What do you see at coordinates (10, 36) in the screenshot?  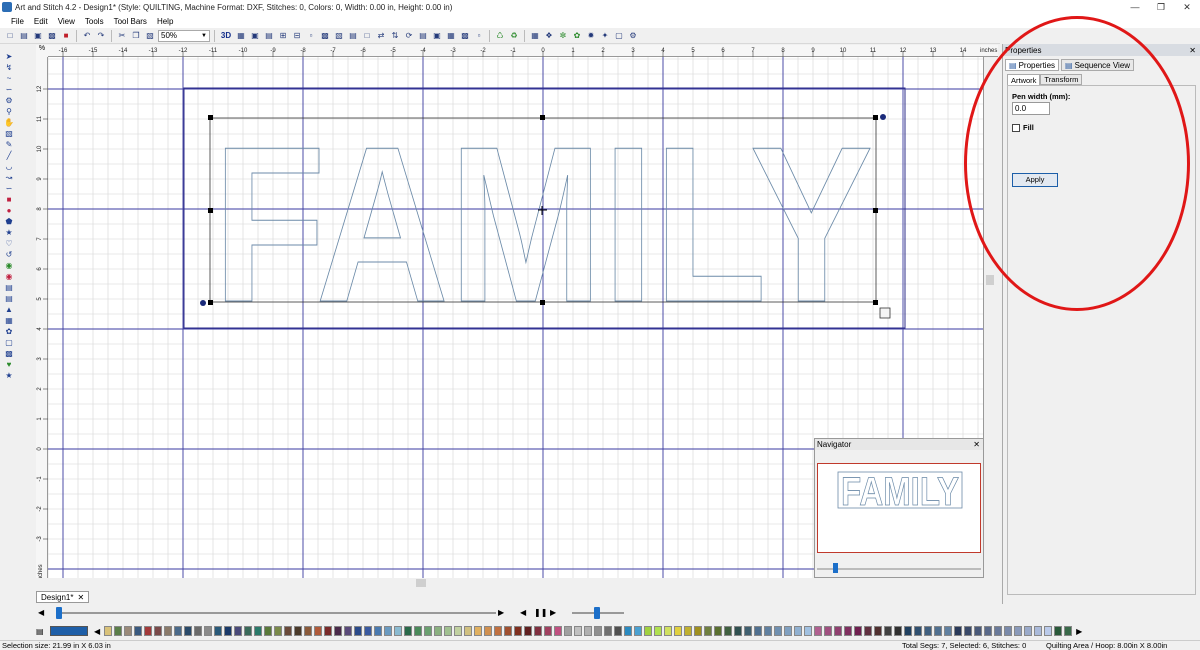 I see `new-file-icon: □` at bounding box center [10, 36].